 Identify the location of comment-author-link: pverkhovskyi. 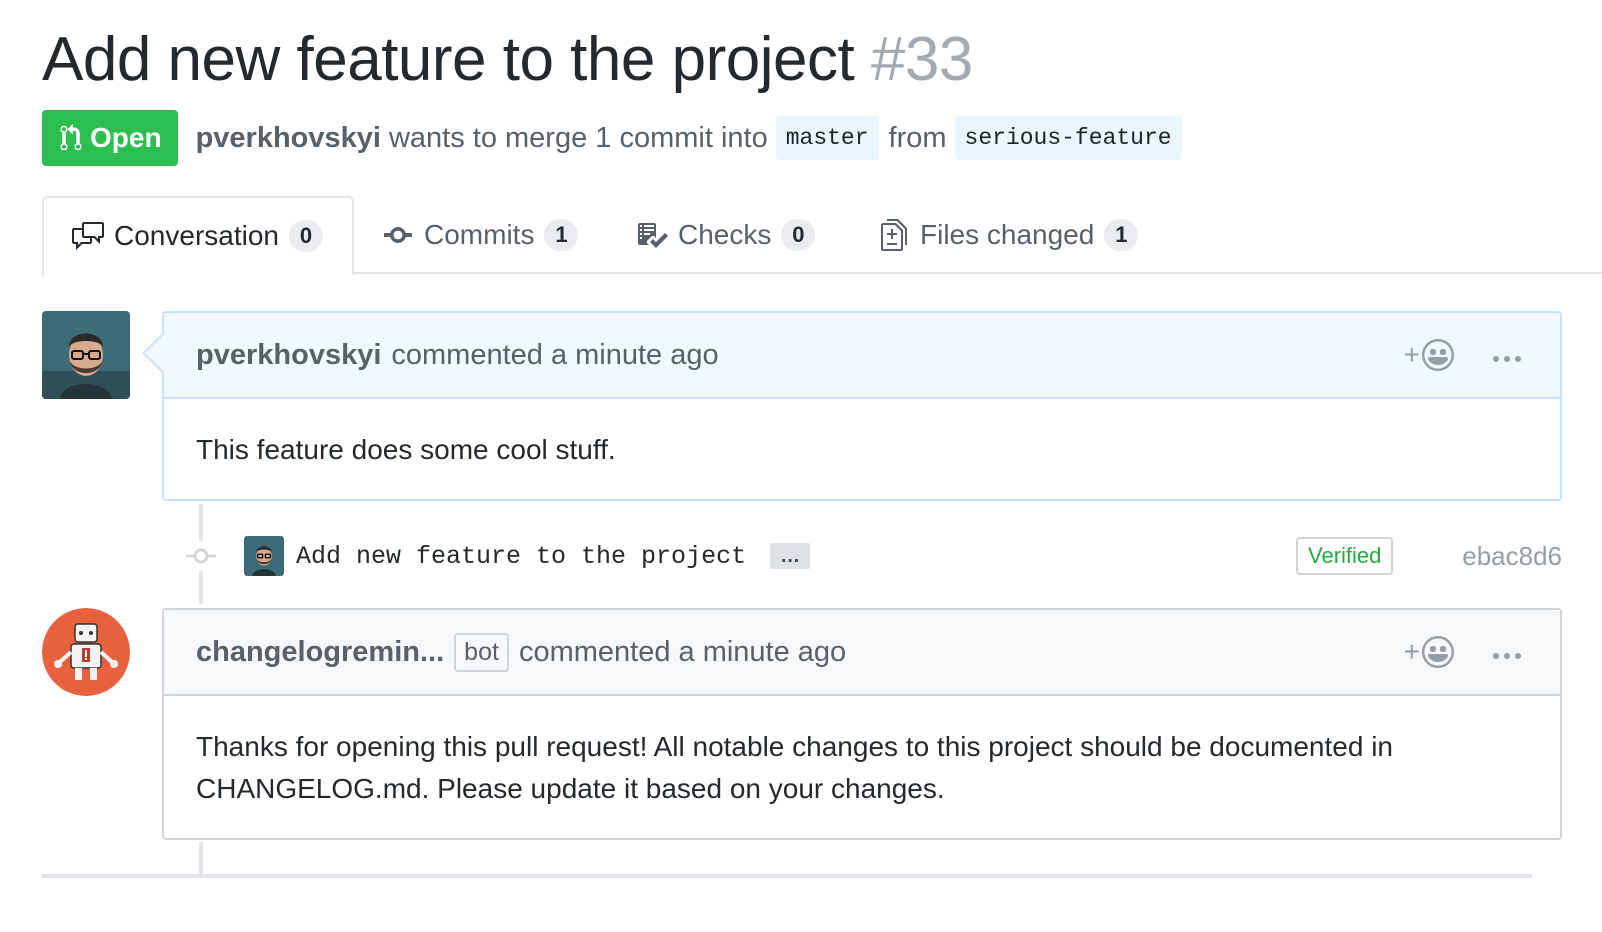
(288, 355).